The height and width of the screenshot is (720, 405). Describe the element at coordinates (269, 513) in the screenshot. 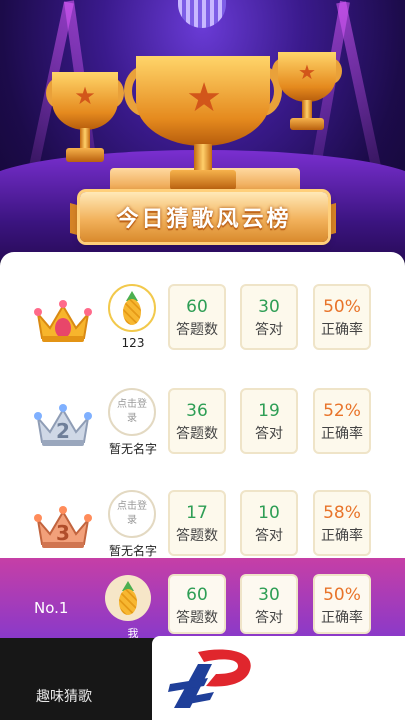

I see `correct-value: 10` at that location.